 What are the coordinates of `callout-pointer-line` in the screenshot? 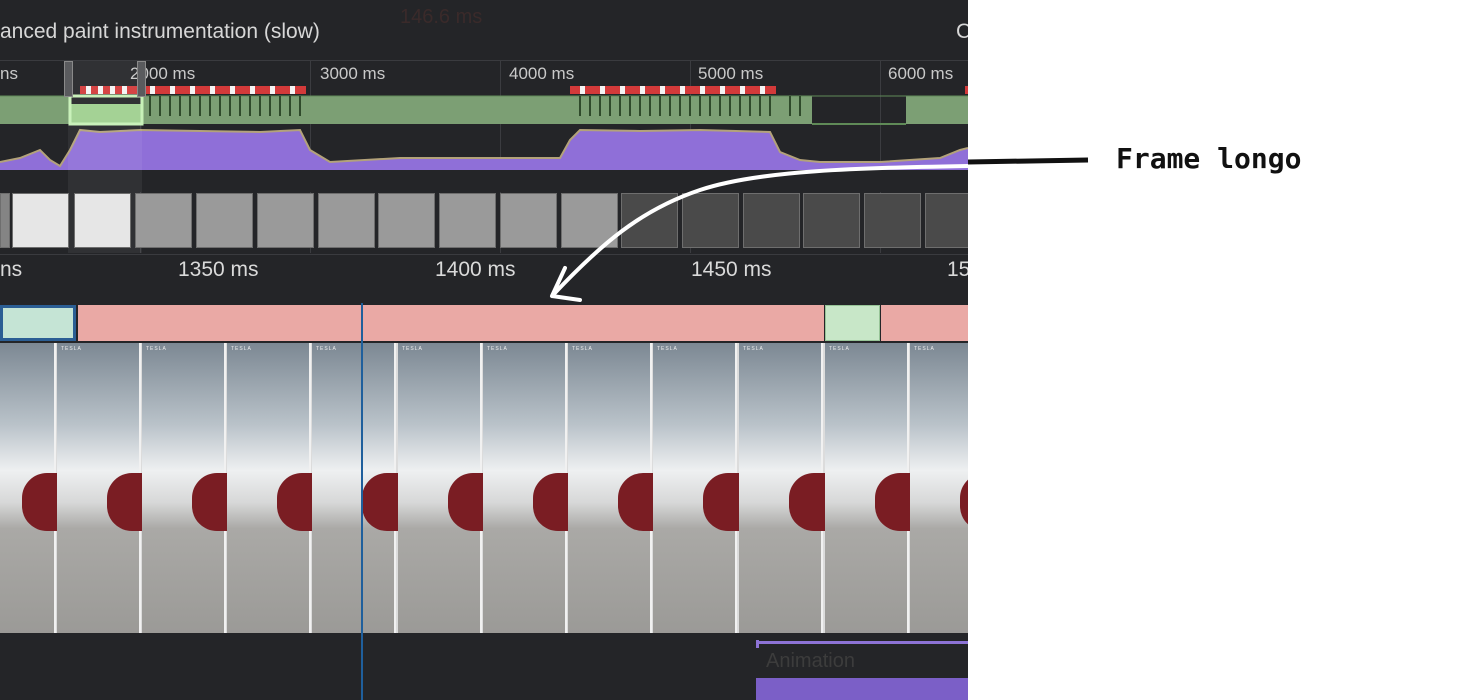 It's located at (1028, 161).